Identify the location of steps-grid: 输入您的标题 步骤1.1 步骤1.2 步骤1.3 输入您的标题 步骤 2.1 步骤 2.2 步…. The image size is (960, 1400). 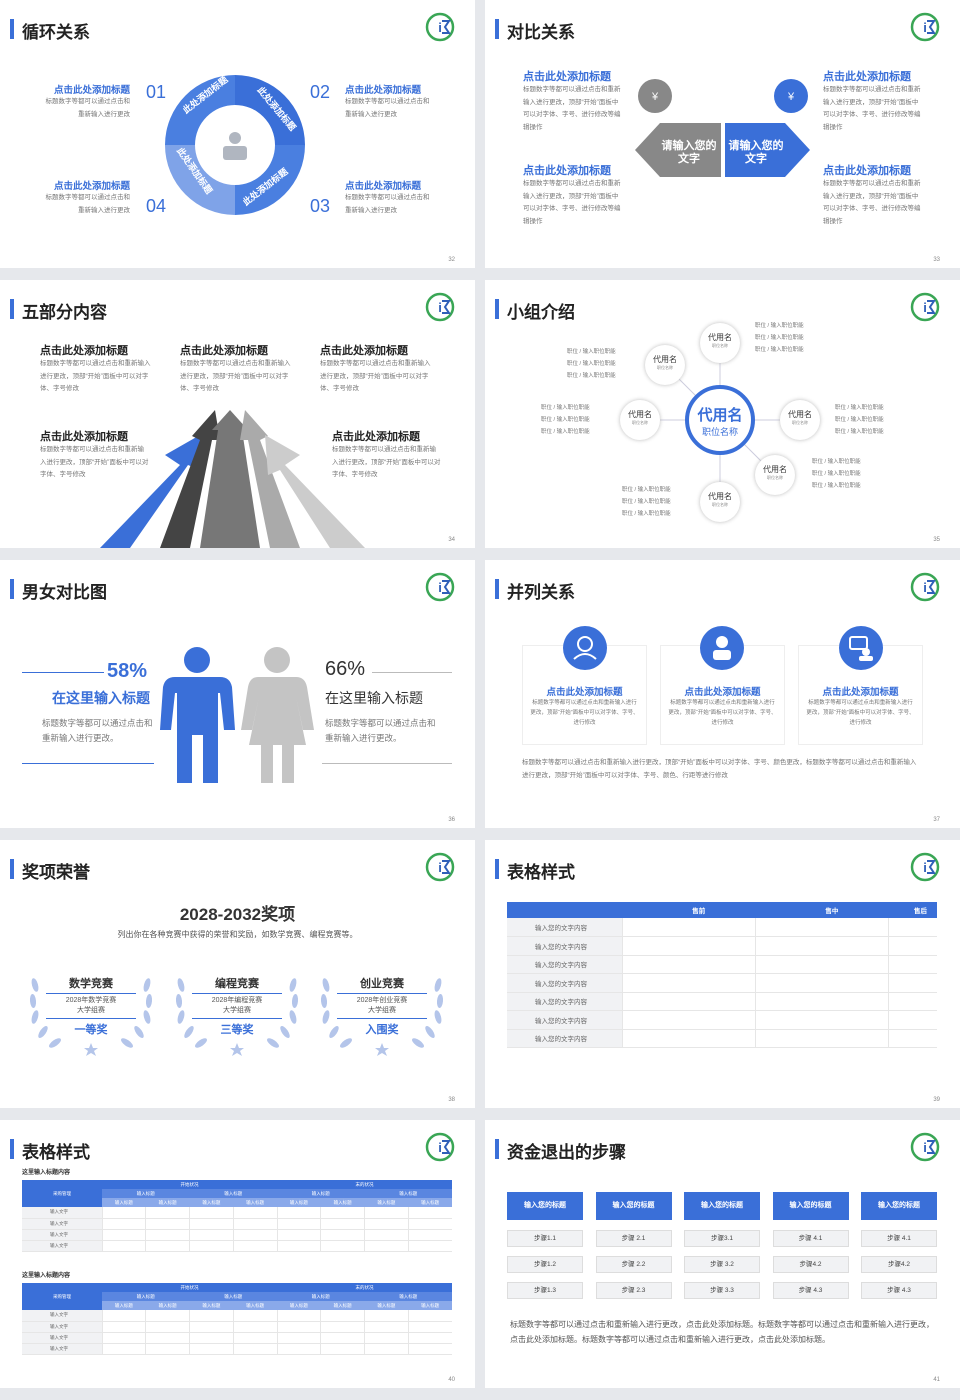
(722, 1252).